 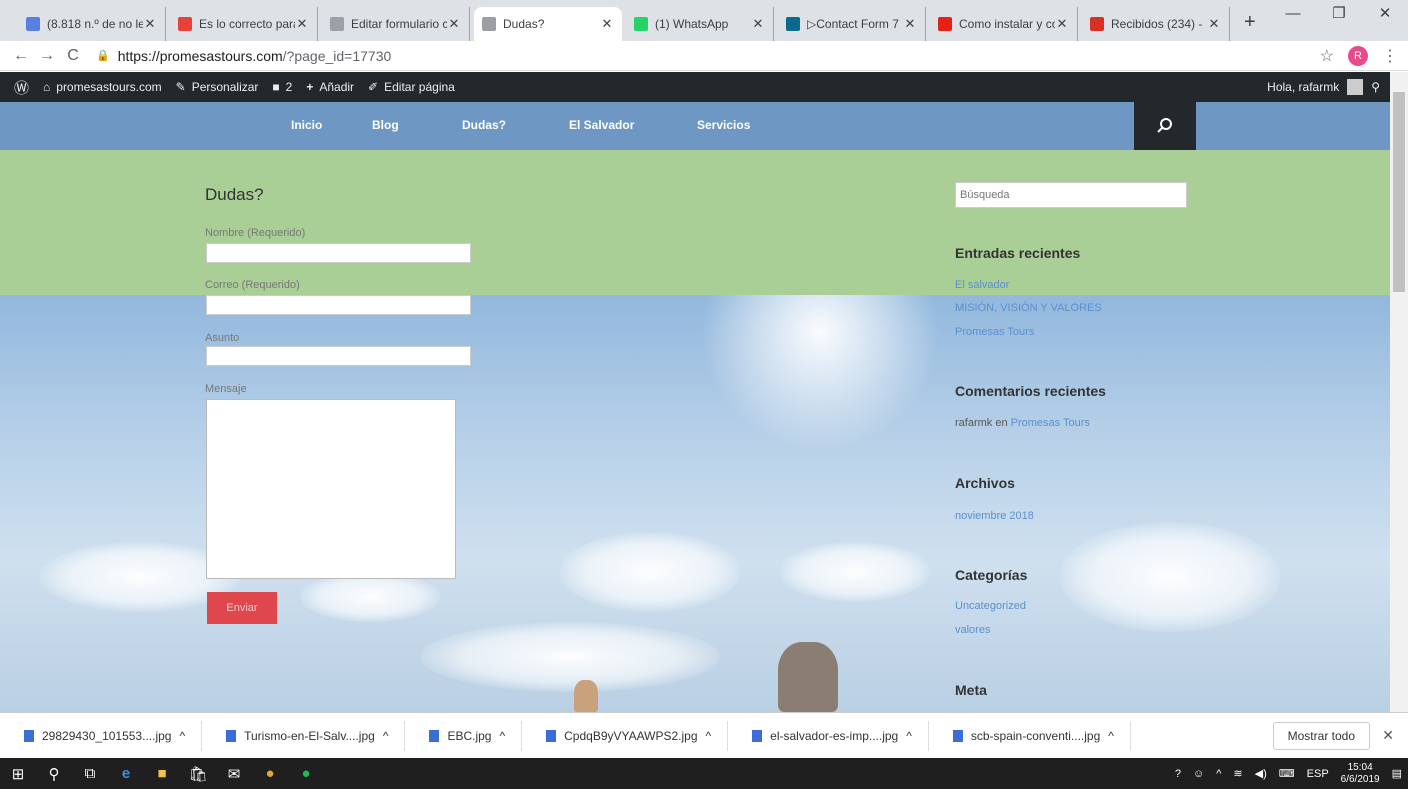 What do you see at coordinates (1399, 392) in the screenshot?
I see `page-scrollbar` at bounding box center [1399, 392].